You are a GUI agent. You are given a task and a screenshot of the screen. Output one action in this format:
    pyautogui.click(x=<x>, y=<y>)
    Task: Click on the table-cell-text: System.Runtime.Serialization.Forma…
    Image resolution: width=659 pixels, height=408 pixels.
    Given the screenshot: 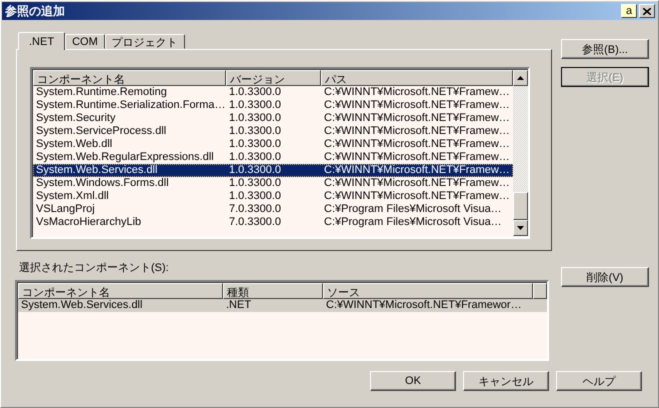 What is the action you would take?
    pyautogui.click(x=130, y=105)
    